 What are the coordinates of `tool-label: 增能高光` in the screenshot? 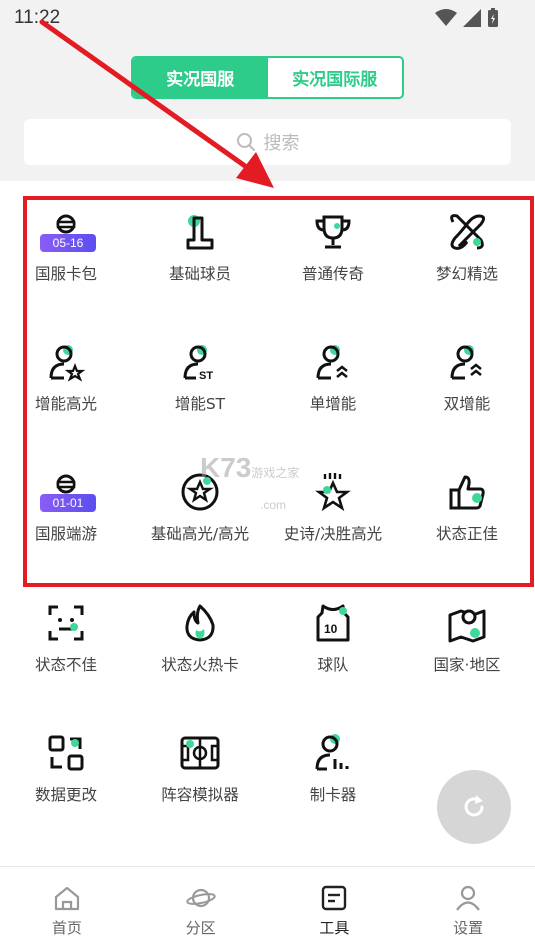 It's located at (65, 404).